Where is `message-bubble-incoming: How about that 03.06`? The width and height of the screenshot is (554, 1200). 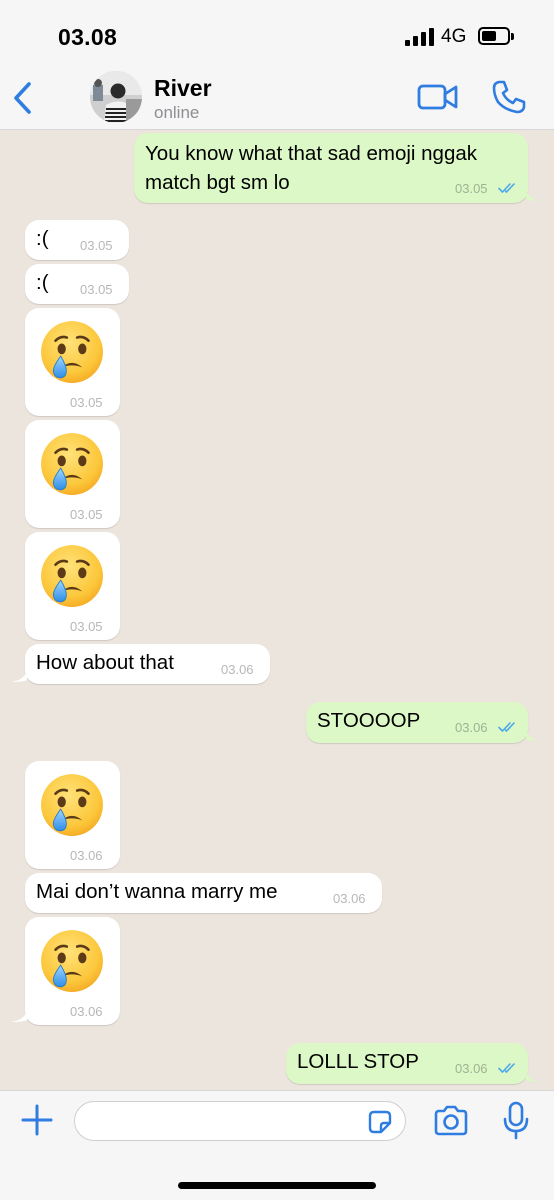 message-bubble-incoming: How about that 03.06 is located at coordinates (147, 664).